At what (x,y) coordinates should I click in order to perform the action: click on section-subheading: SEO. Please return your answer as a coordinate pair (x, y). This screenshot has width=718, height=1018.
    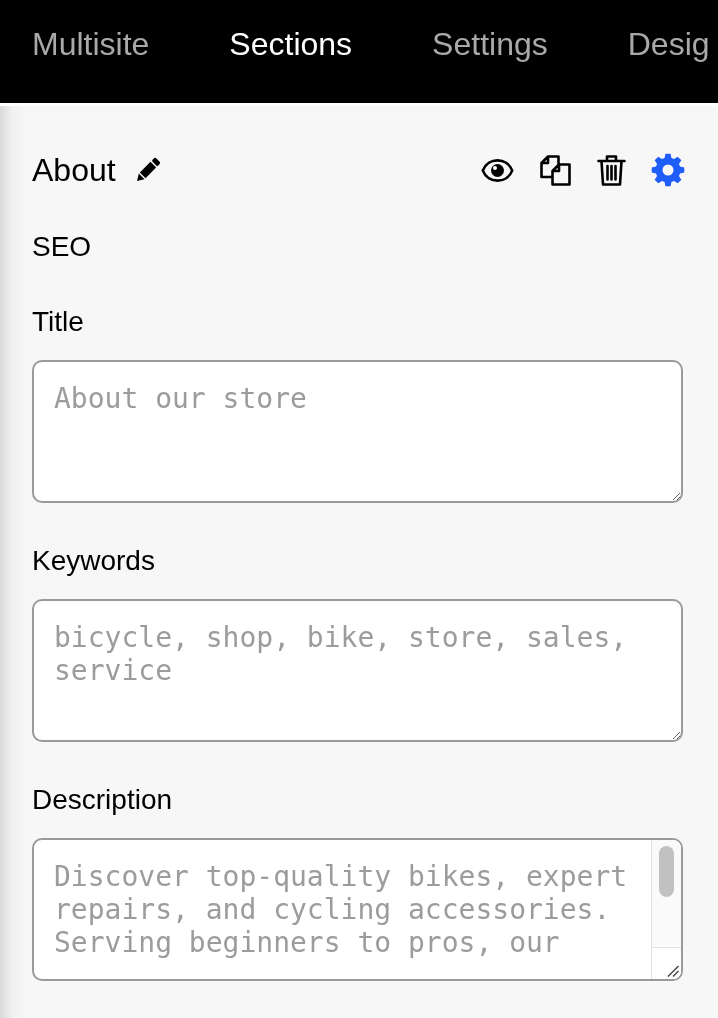
    Looking at the image, I should click on (62, 247).